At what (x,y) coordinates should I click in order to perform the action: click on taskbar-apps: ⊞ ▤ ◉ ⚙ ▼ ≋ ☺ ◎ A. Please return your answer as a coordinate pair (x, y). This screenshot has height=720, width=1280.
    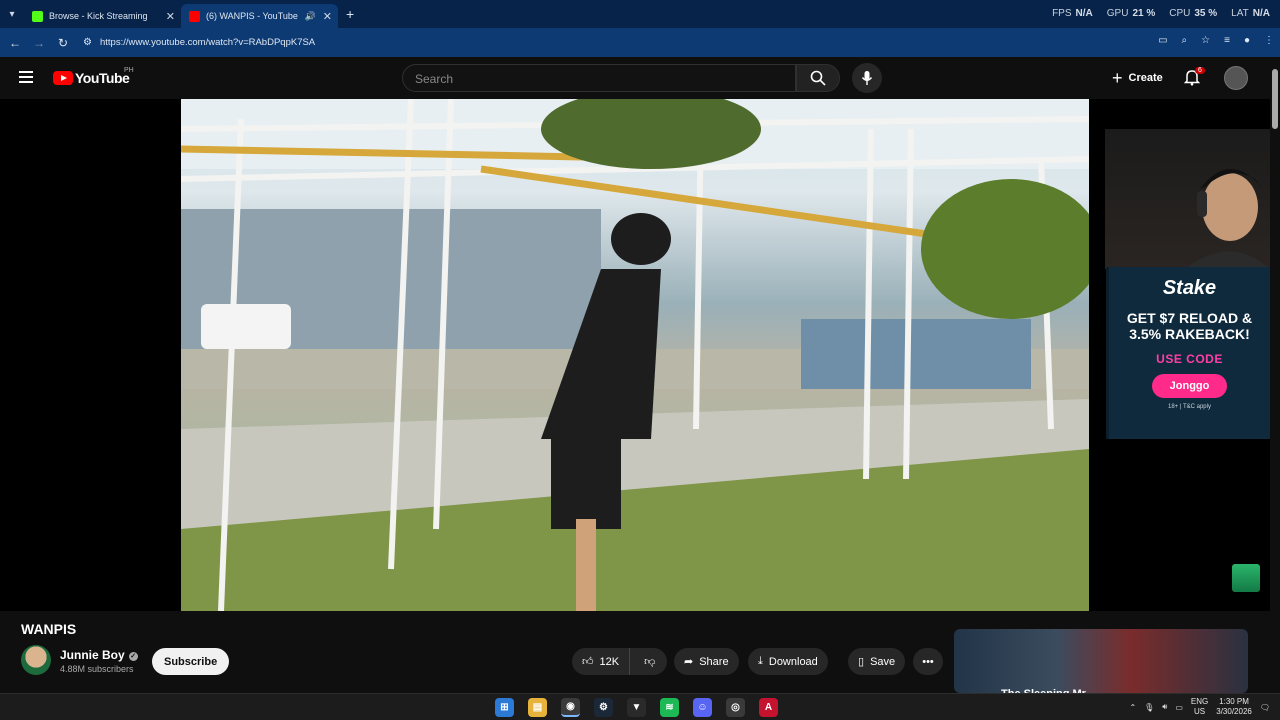
    Looking at the image, I should click on (636, 707).